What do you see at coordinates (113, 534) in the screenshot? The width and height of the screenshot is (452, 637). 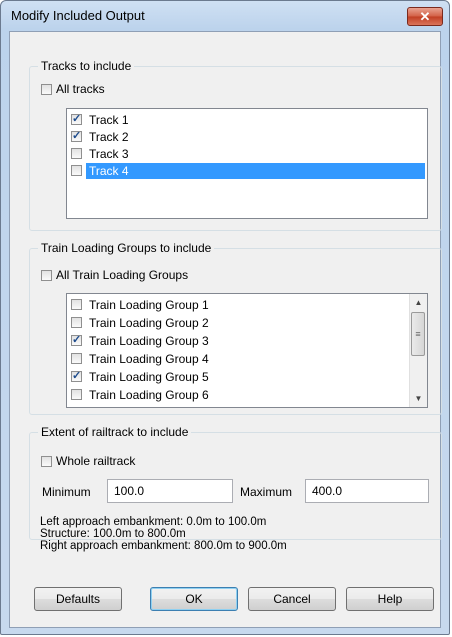 I see `info-line: Structure: 100.0m to 800.0m` at bounding box center [113, 534].